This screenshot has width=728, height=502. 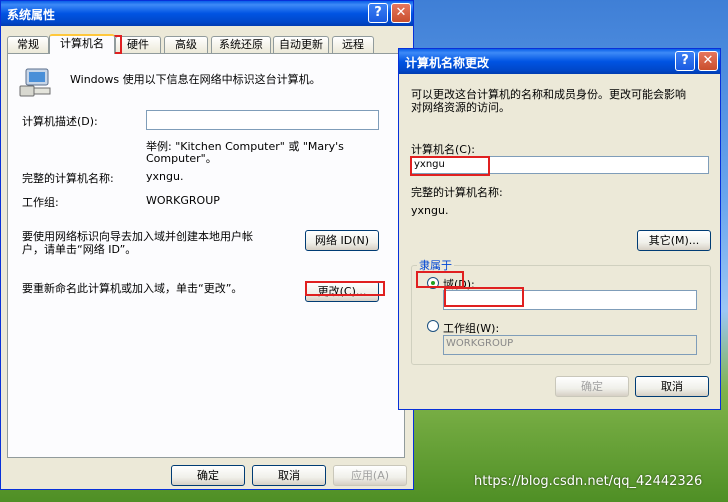 What do you see at coordinates (183, 200) in the screenshot?
I see `workgroup-value: WORKGROUP` at bounding box center [183, 200].